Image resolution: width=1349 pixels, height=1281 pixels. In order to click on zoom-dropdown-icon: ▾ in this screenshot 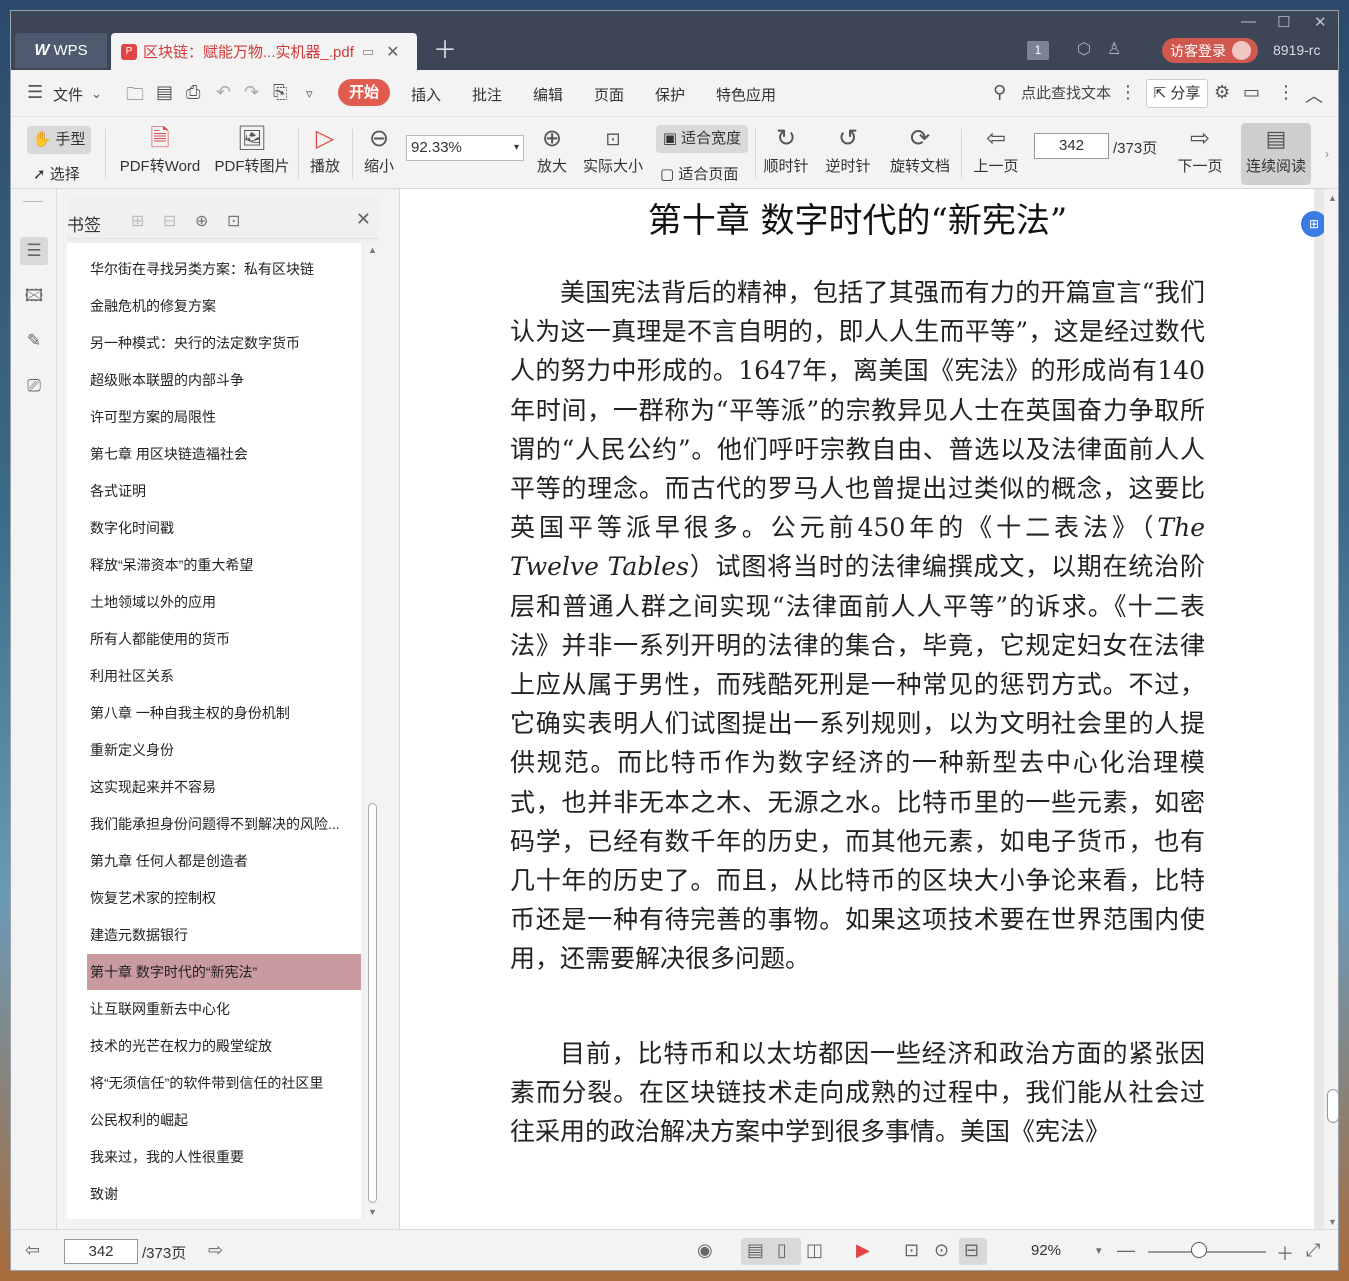, I will do `click(1099, 1250)`.